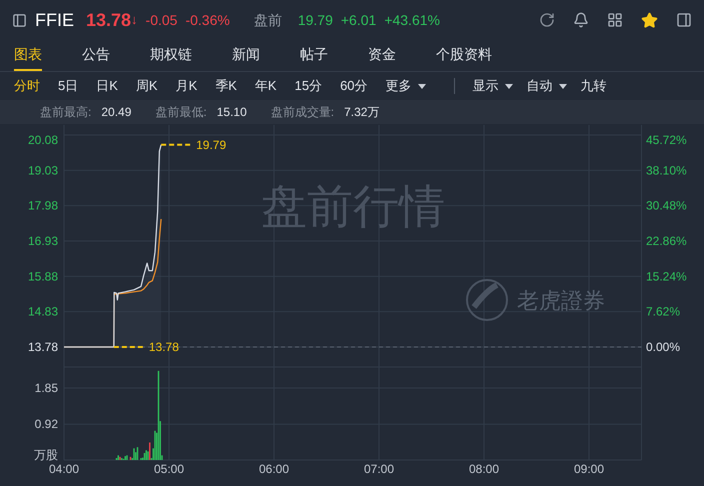  What do you see at coordinates (207, 20) in the screenshot?
I see `price-change-percent: -0.36%` at bounding box center [207, 20].